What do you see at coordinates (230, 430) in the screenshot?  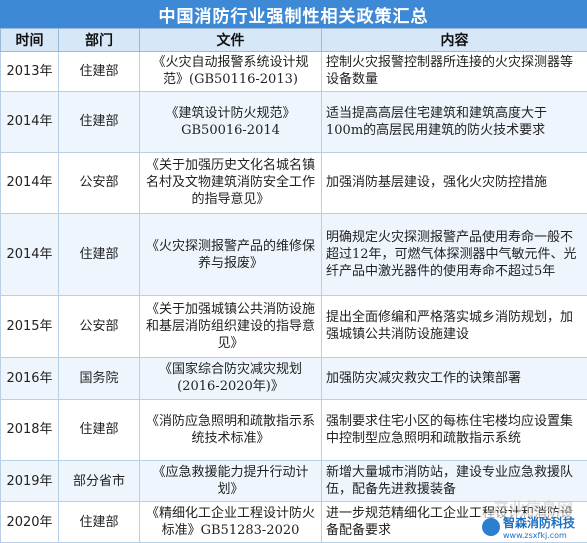 I see `cell-document: 《消防应急照明和疏散指示系统技术标准》` at bounding box center [230, 430].